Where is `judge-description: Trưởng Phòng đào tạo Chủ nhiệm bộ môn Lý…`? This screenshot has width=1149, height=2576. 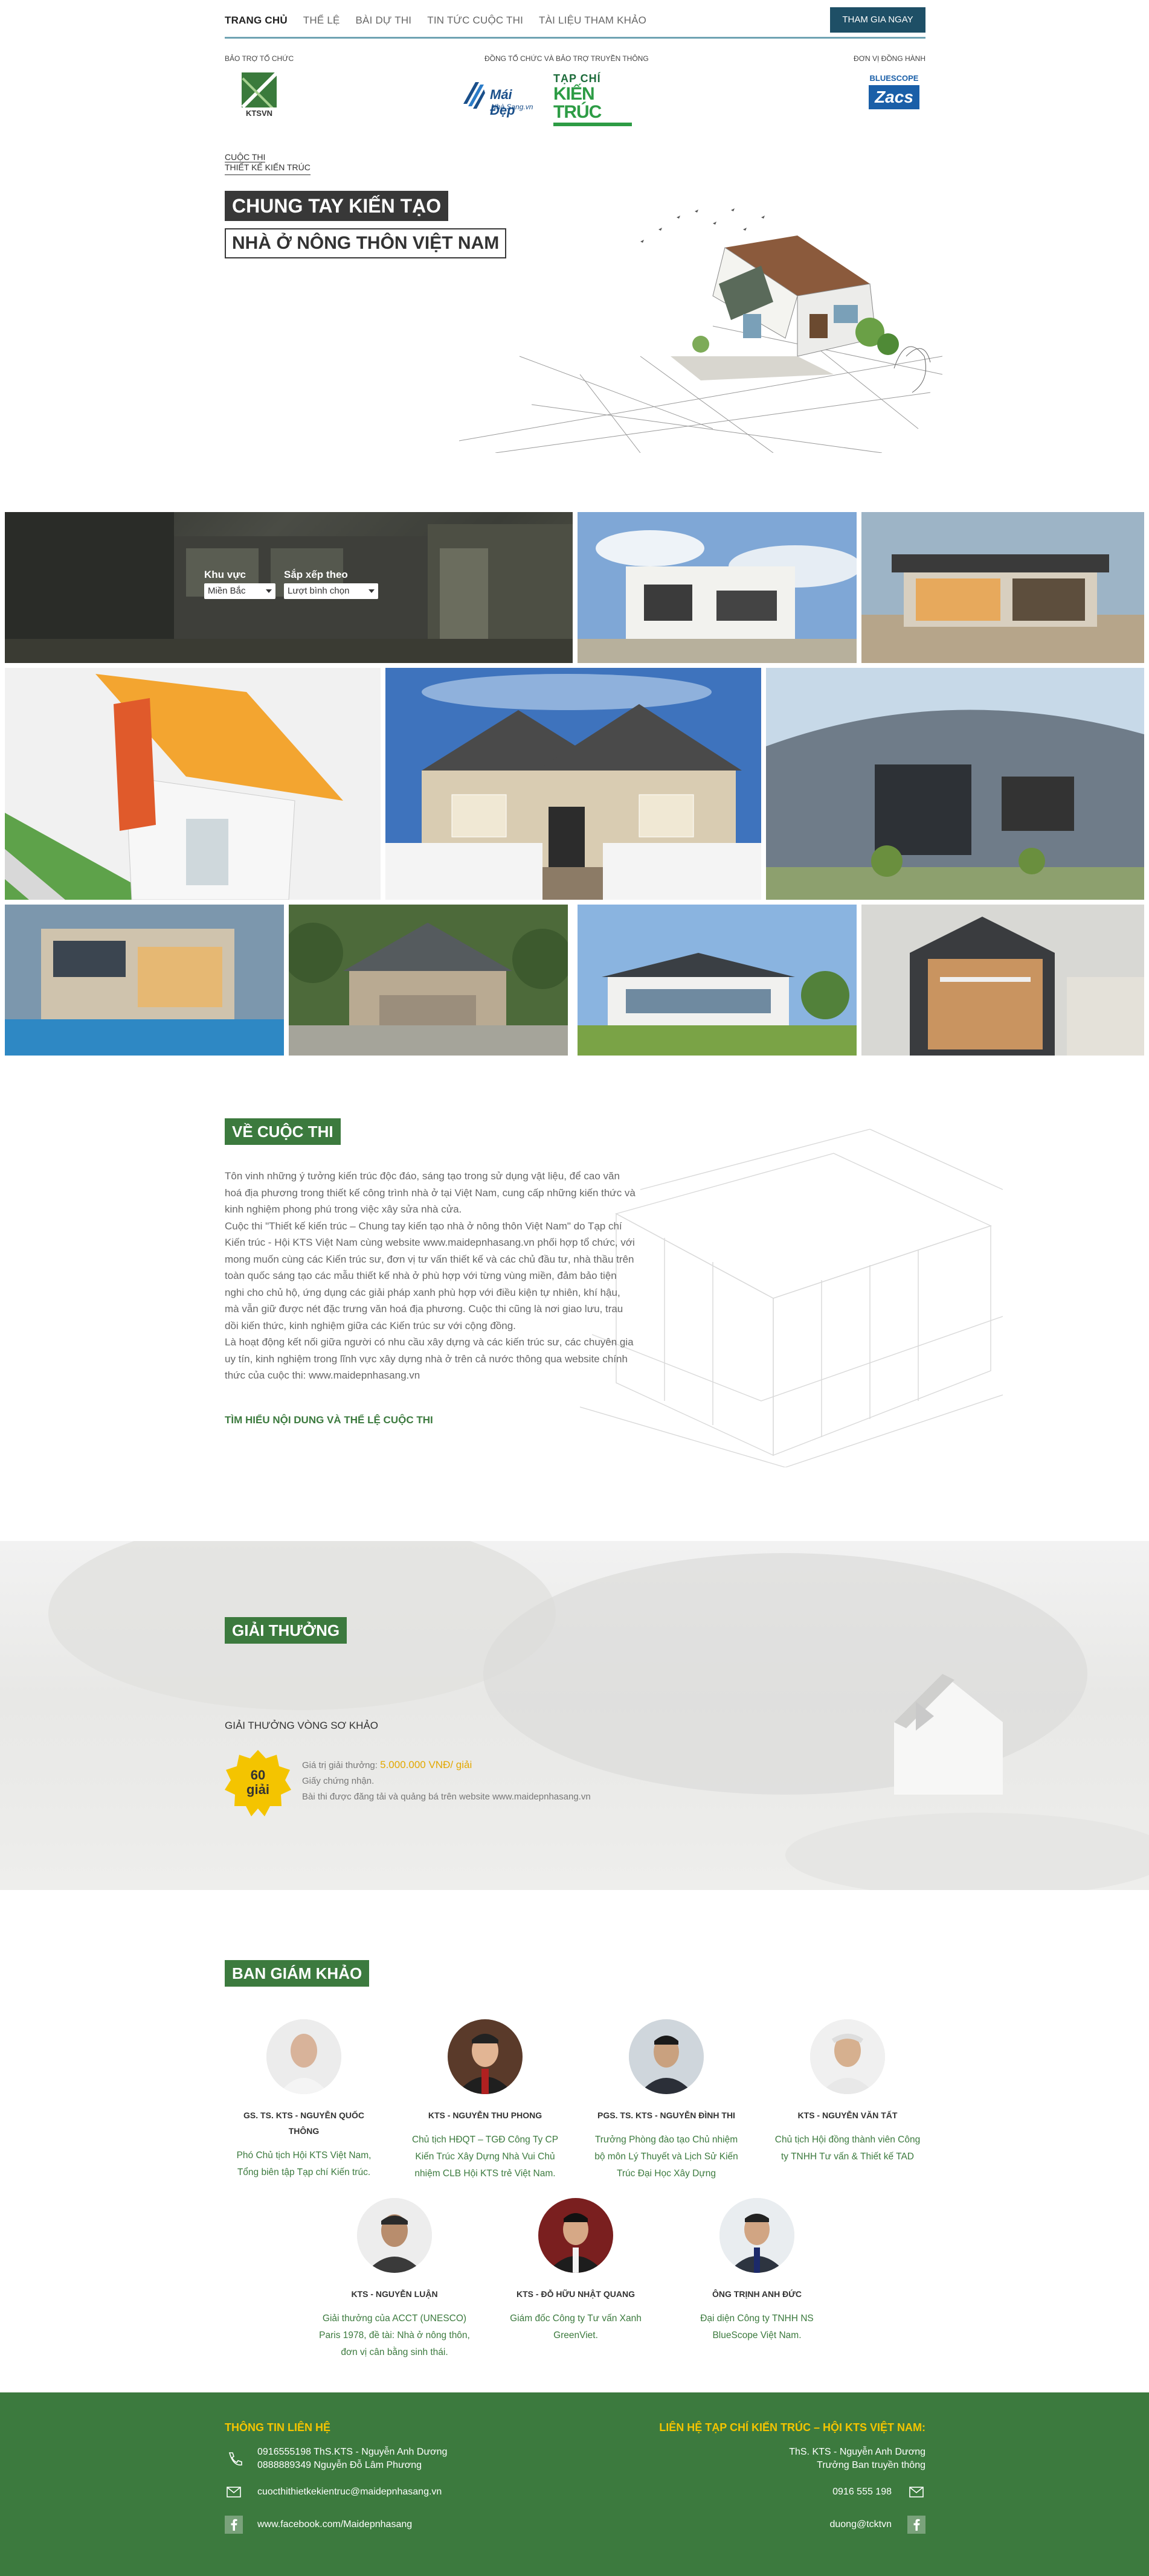 judge-description: Trưởng Phòng đào tạo Chủ nhiệm bộ môn Lý… is located at coordinates (666, 2157).